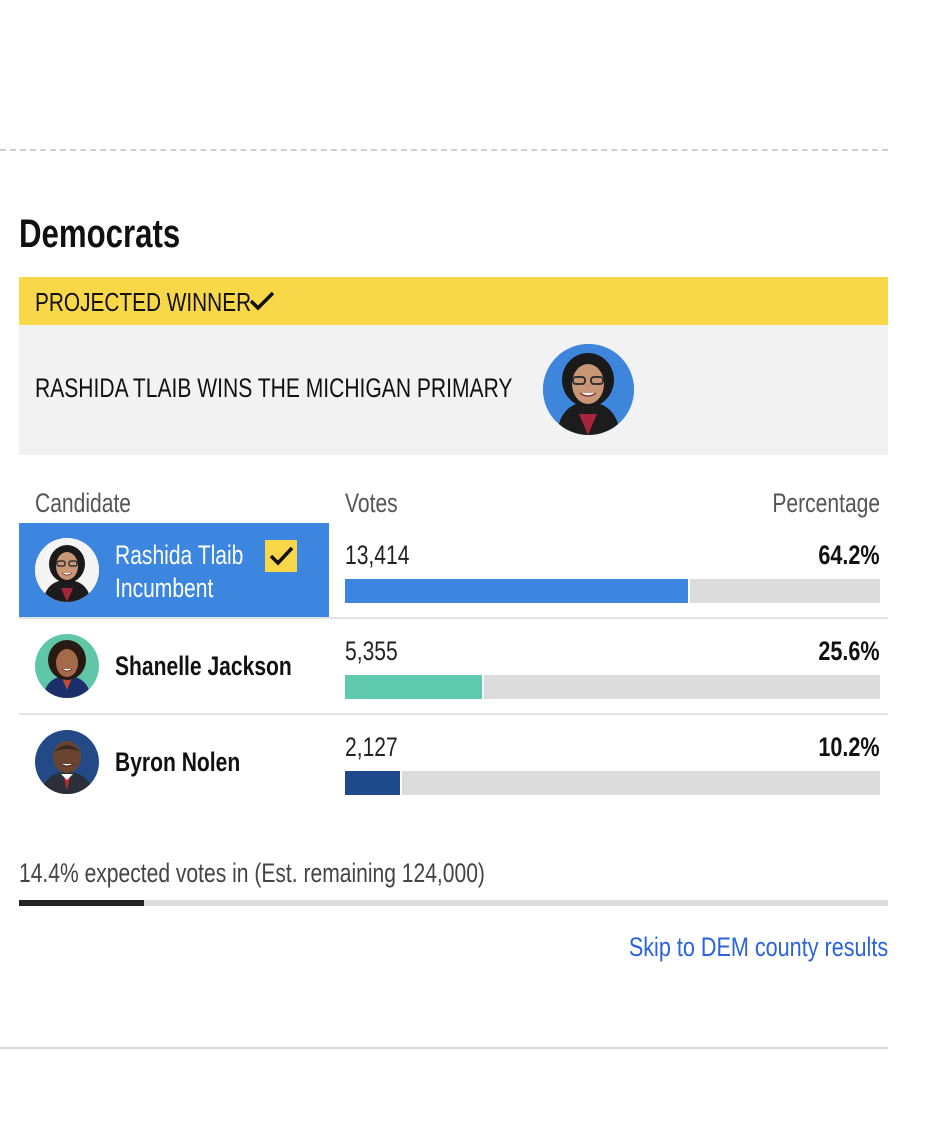  What do you see at coordinates (826, 503) in the screenshot?
I see `column-header-percentage: Percentage` at bounding box center [826, 503].